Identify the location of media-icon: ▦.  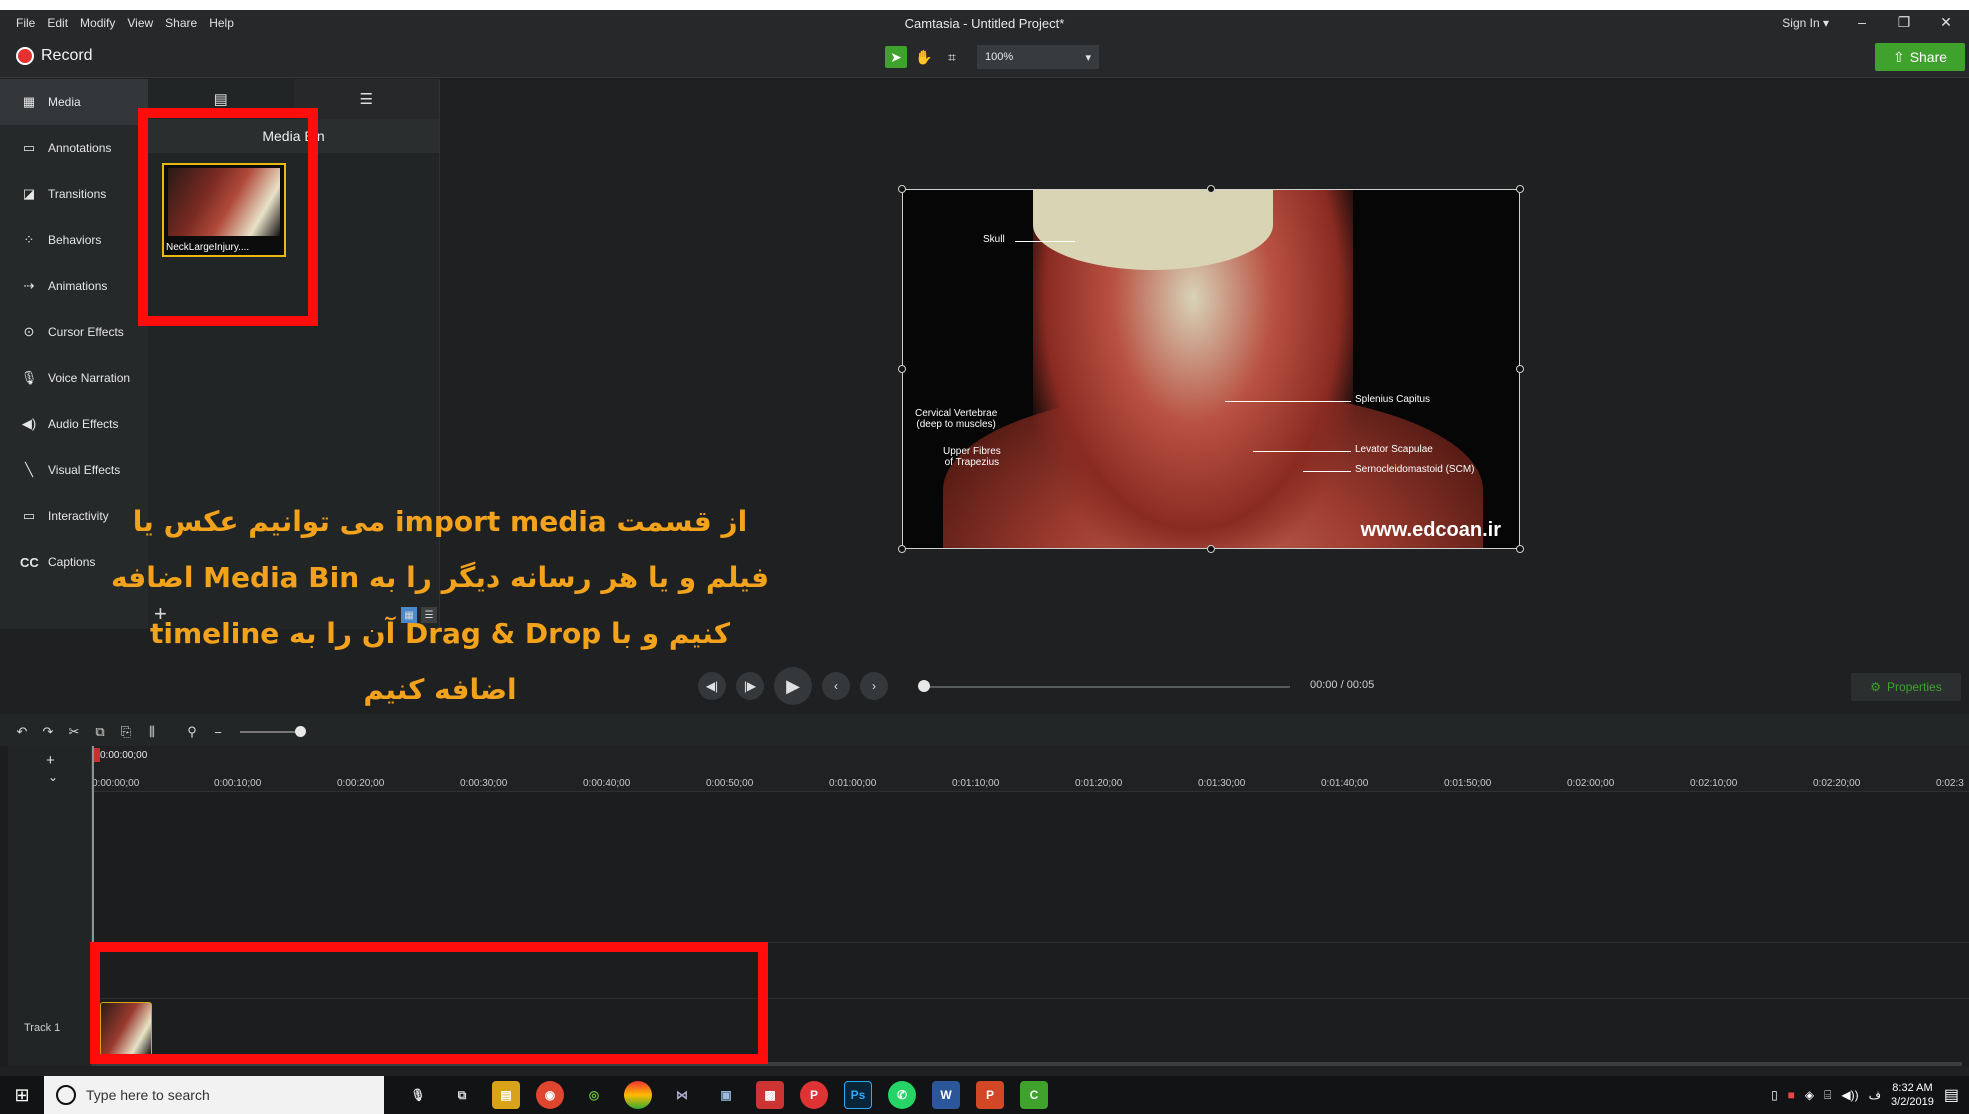
(29, 101).